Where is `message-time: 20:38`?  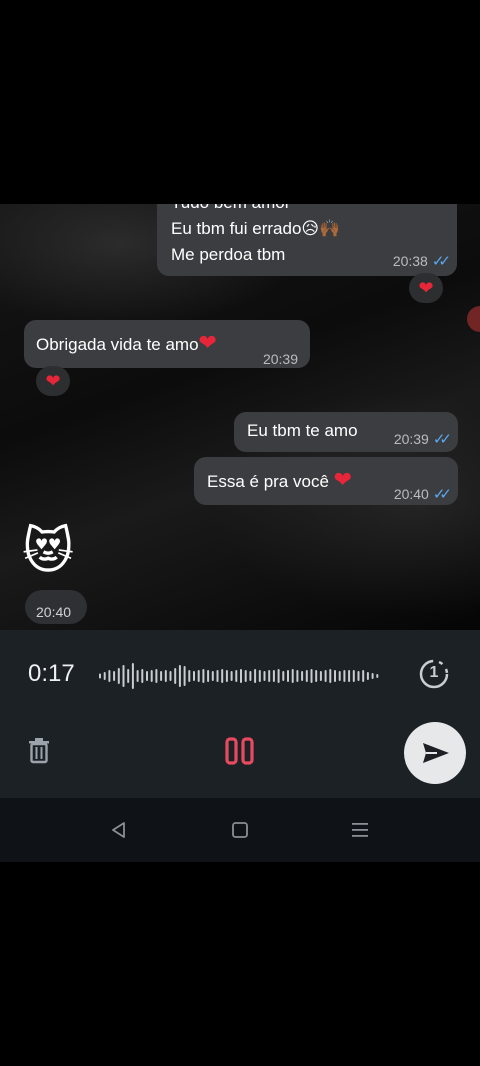
message-time: 20:38 is located at coordinates (410, 261).